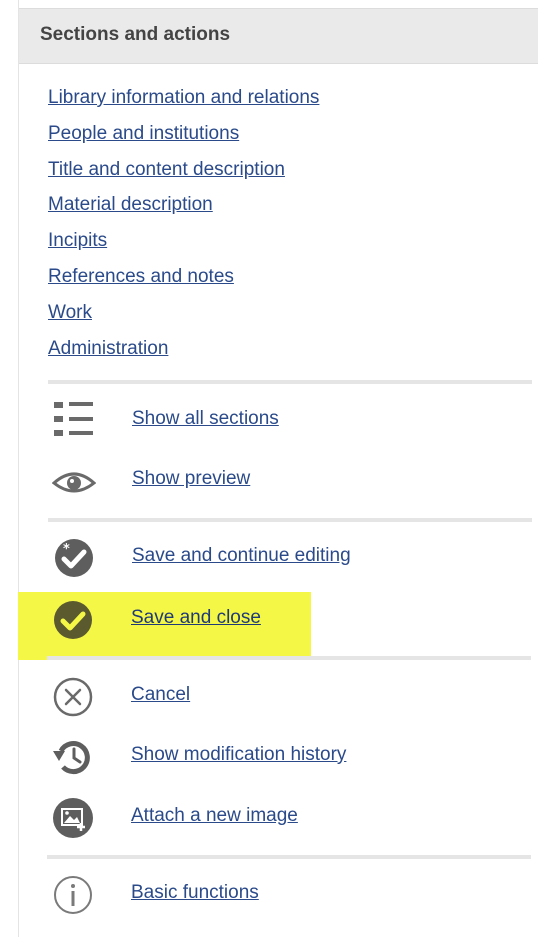 The height and width of the screenshot is (937, 538). What do you see at coordinates (183, 351) in the screenshot?
I see `section-link-administration: Administration` at bounding box center [183, 351].